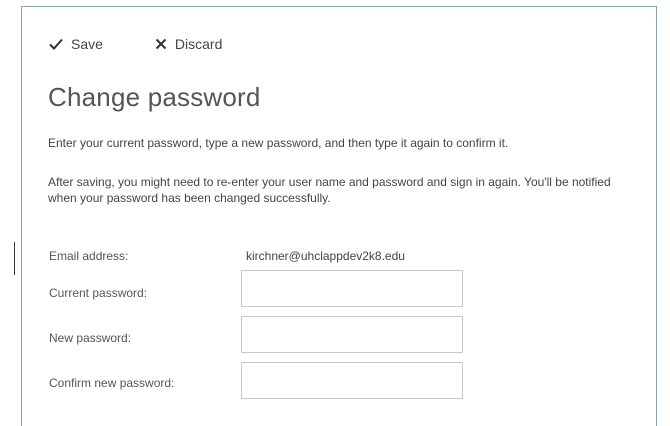 The image size is (670, 426). I want to click on new-password-label: New password:, so click(90, 338).